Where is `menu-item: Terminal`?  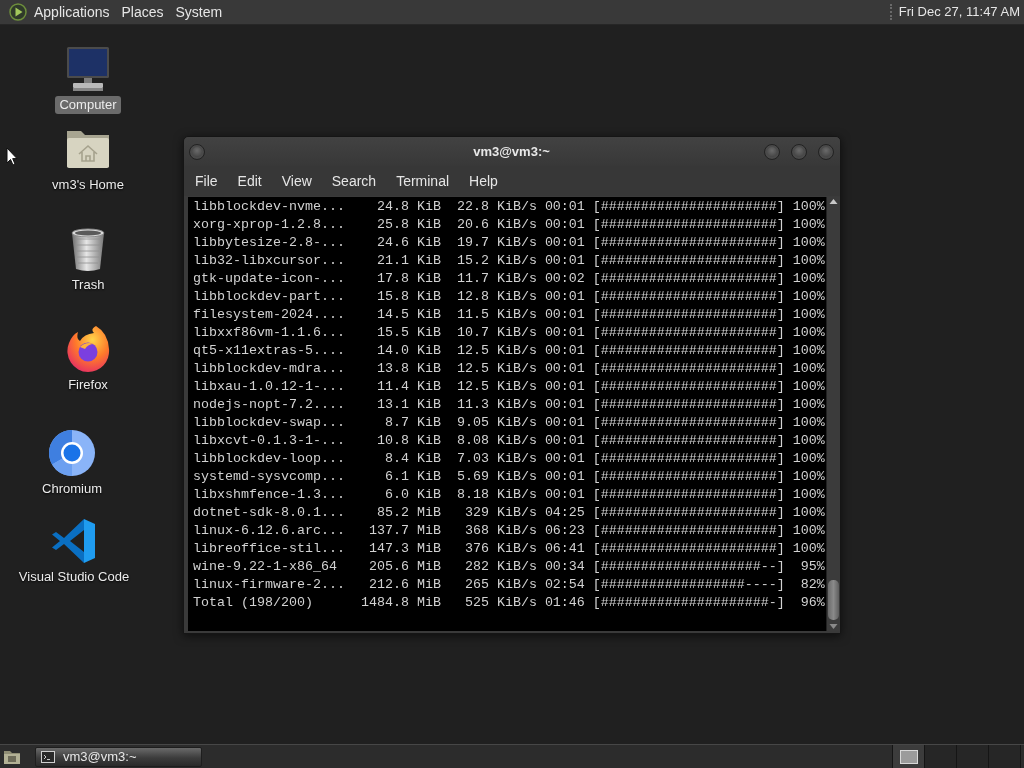
menu-item: Terminal is located at coordinates (423, 181).